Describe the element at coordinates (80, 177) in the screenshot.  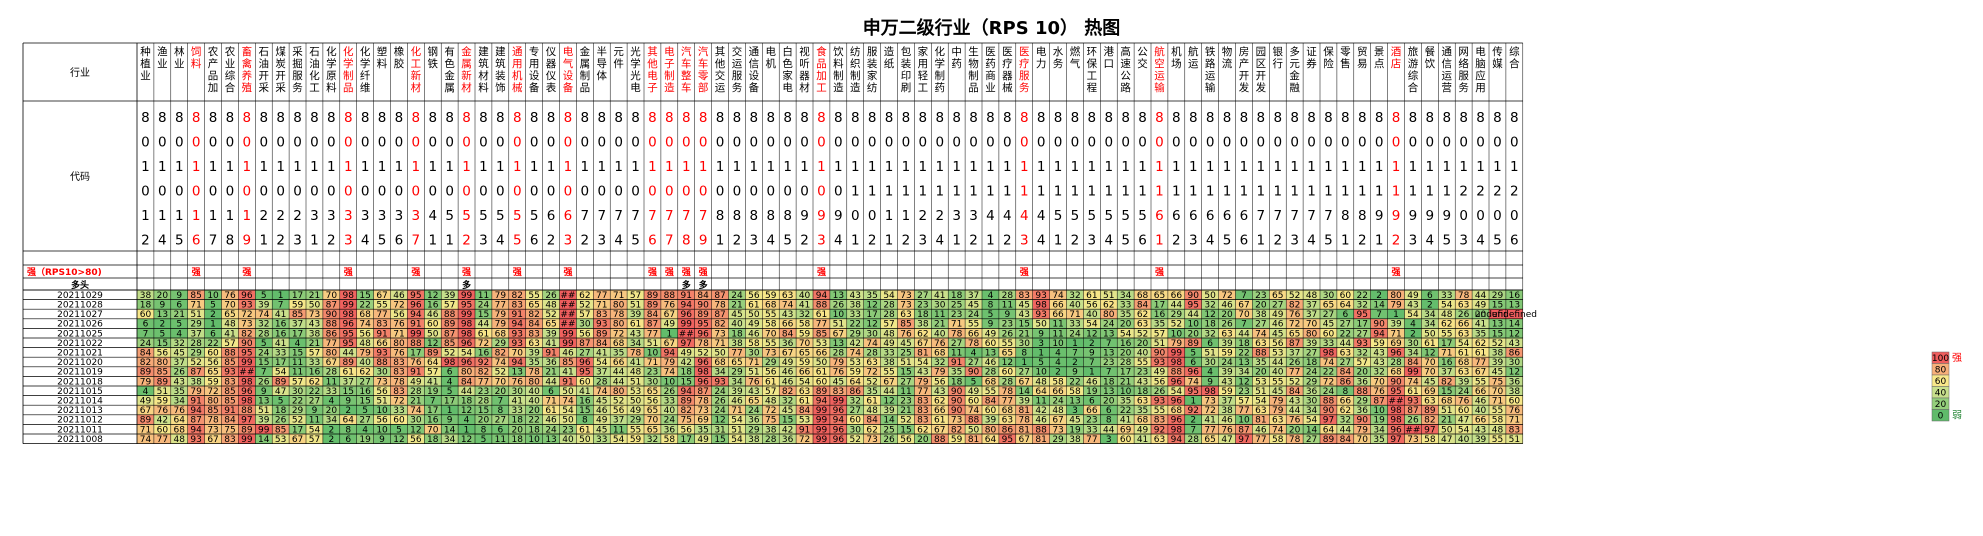
I see `code-header-label: 代码` at that location.